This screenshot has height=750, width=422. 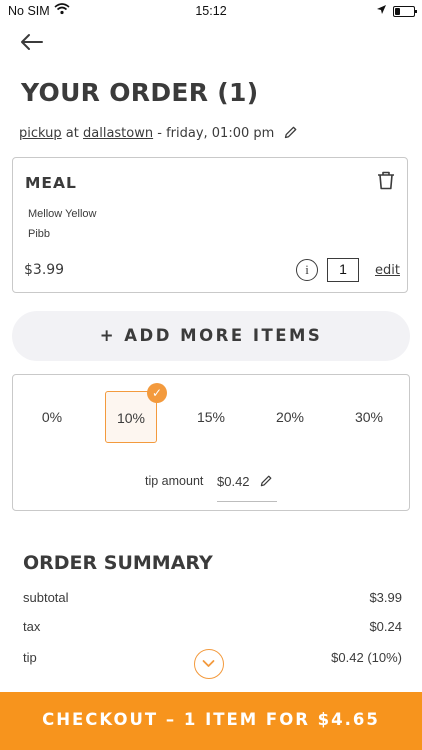 What do you see at coordinates (32, 626) in the screenshot?
I see `summary-label: tax` at bounding box center [32, 626].